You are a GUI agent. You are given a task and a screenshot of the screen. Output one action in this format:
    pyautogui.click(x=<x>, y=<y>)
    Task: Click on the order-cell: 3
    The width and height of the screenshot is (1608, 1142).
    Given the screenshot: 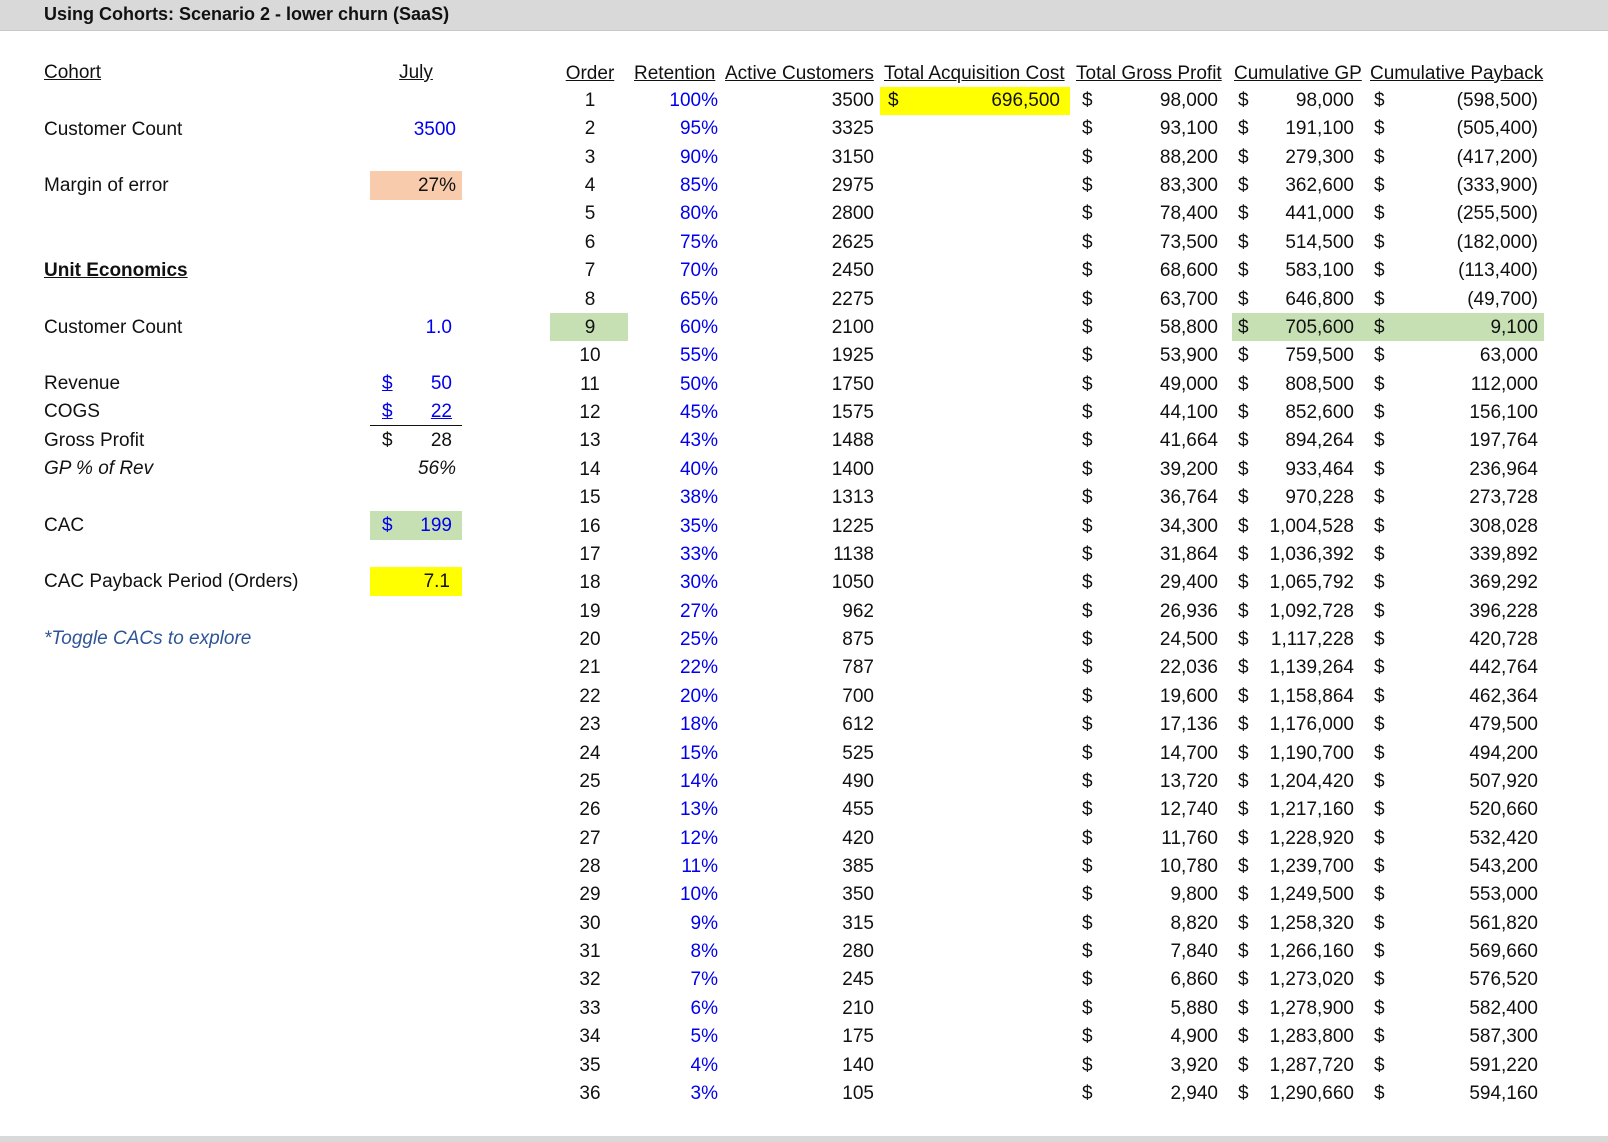 What is the action you would take?
    pyautogui.click(x=590, y=157)
    